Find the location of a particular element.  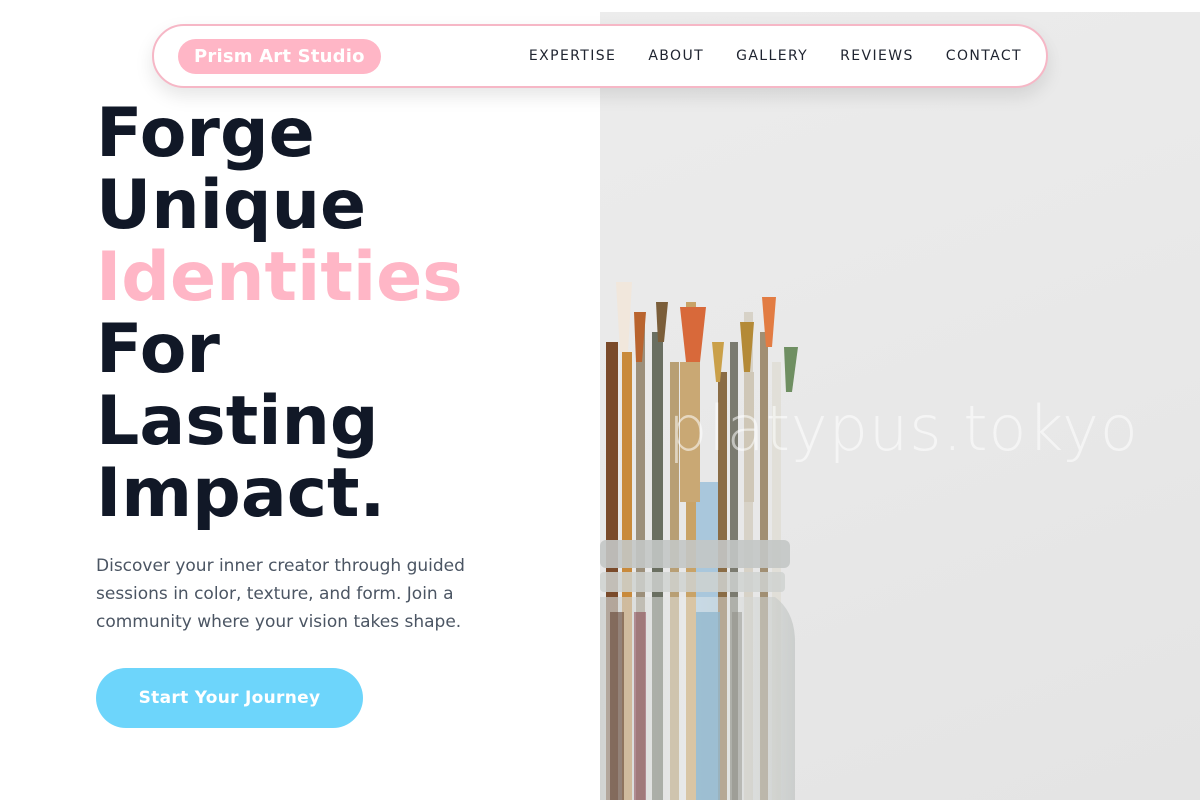

headline-line-2: Unique is located at coordinates (231, 205).